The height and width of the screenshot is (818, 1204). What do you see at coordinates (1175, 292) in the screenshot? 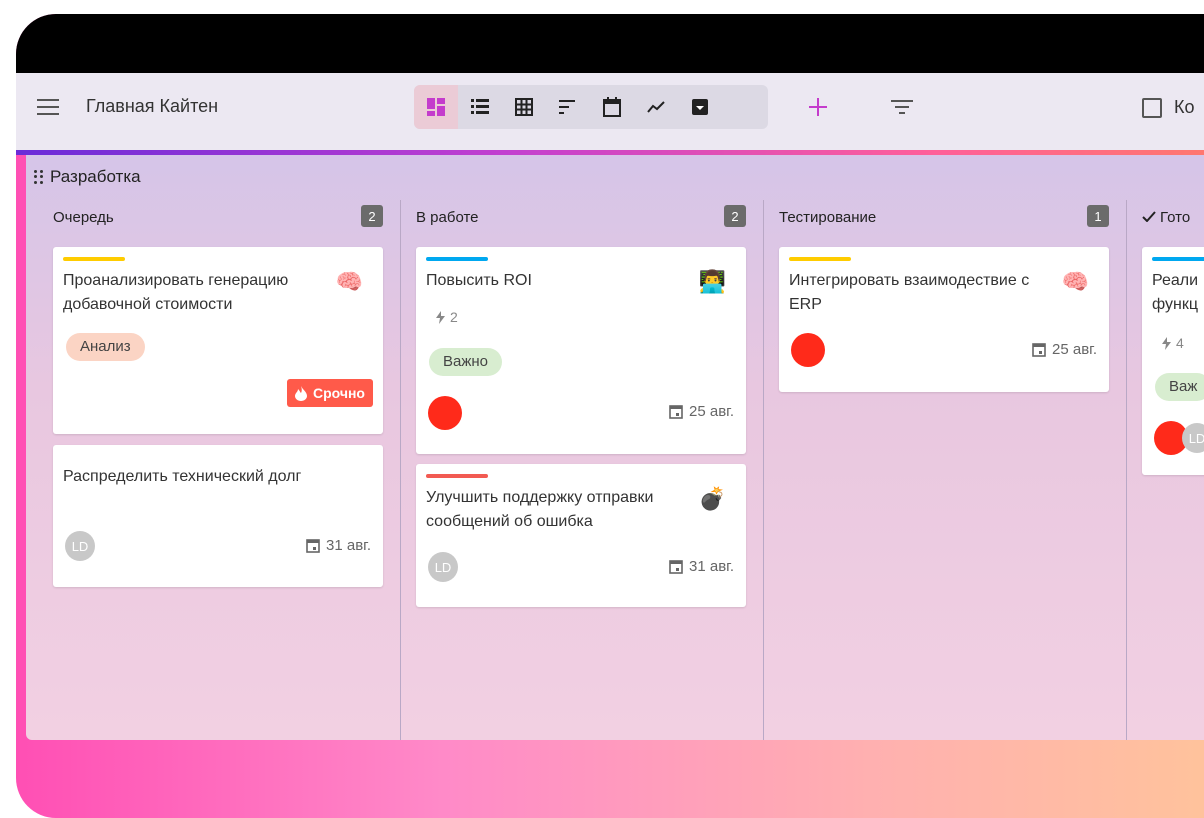
I see `card-title: Реали функц` at bounding box center [1175, 292].